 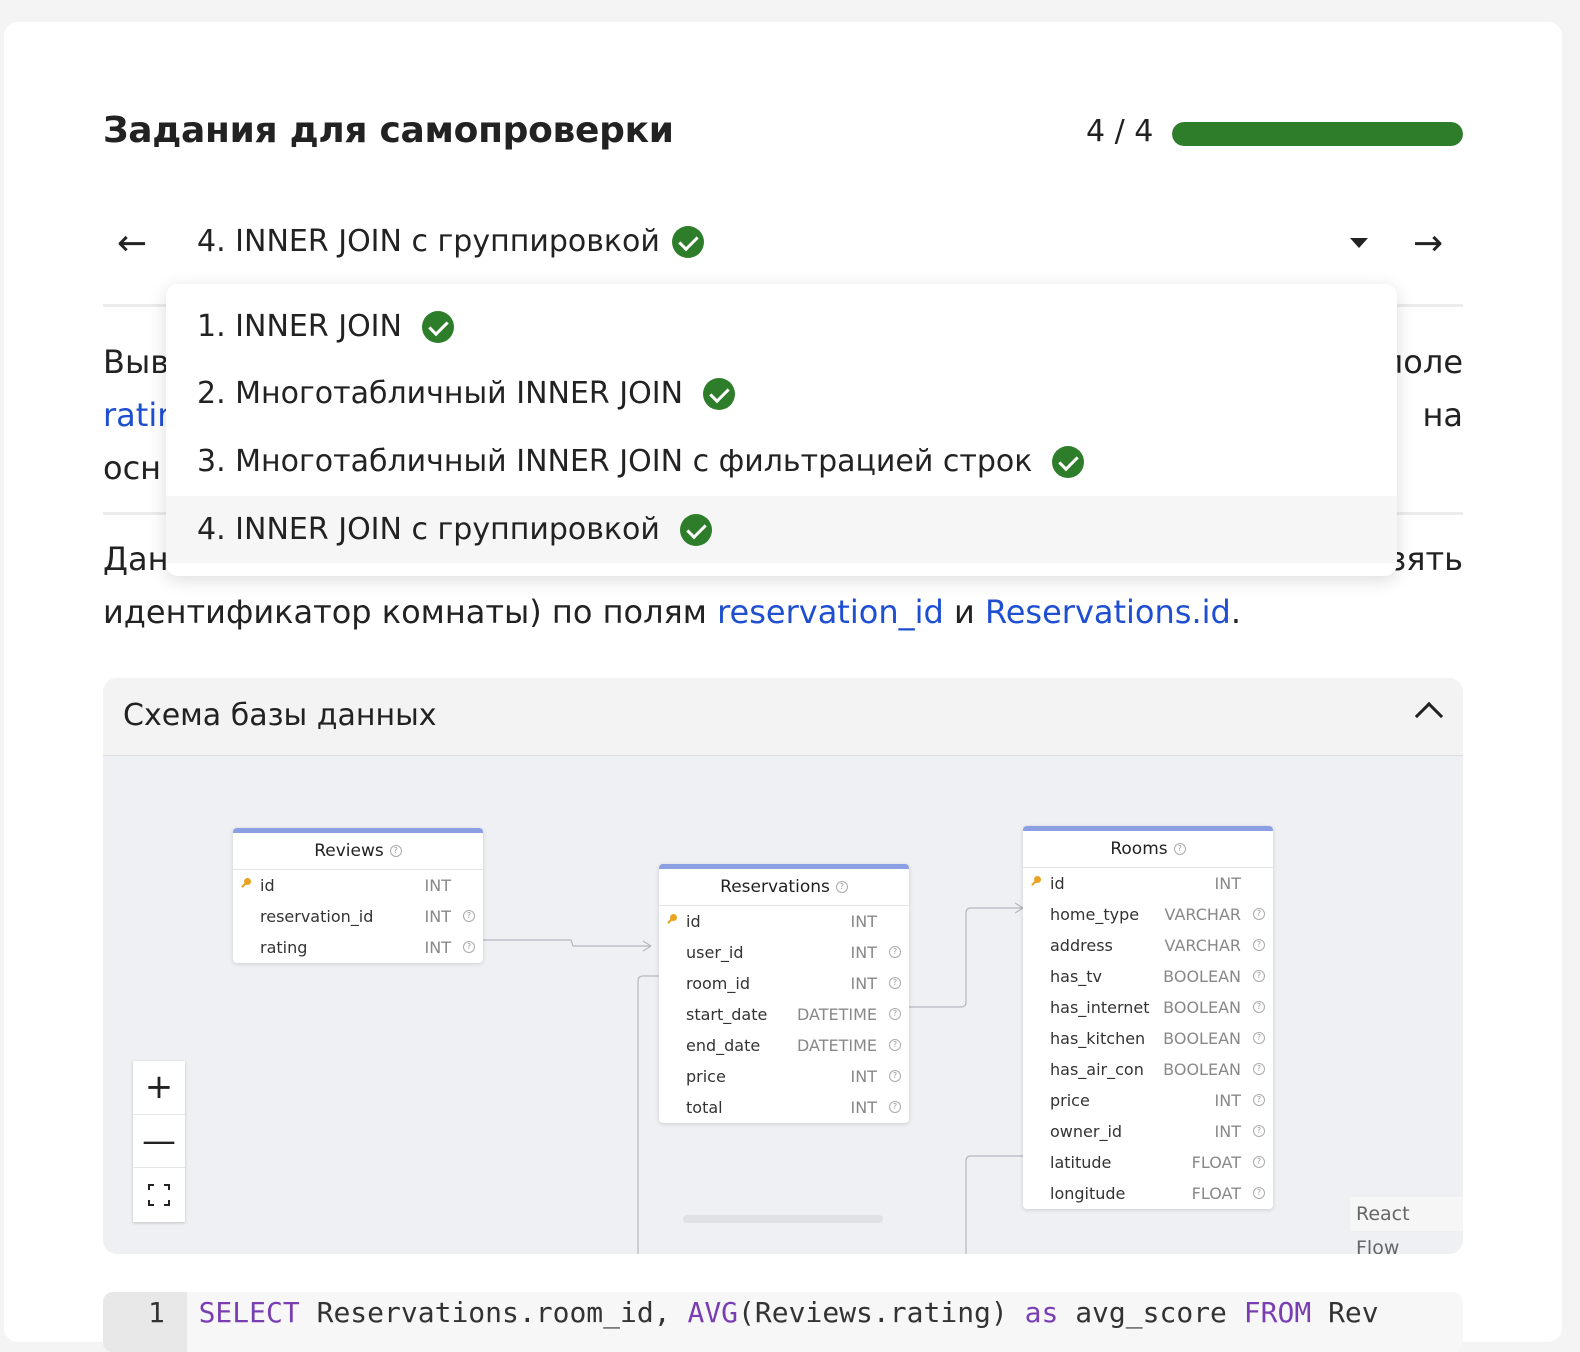 I want to click on field-link: Reservations.id, so click(x=1108, y=612).